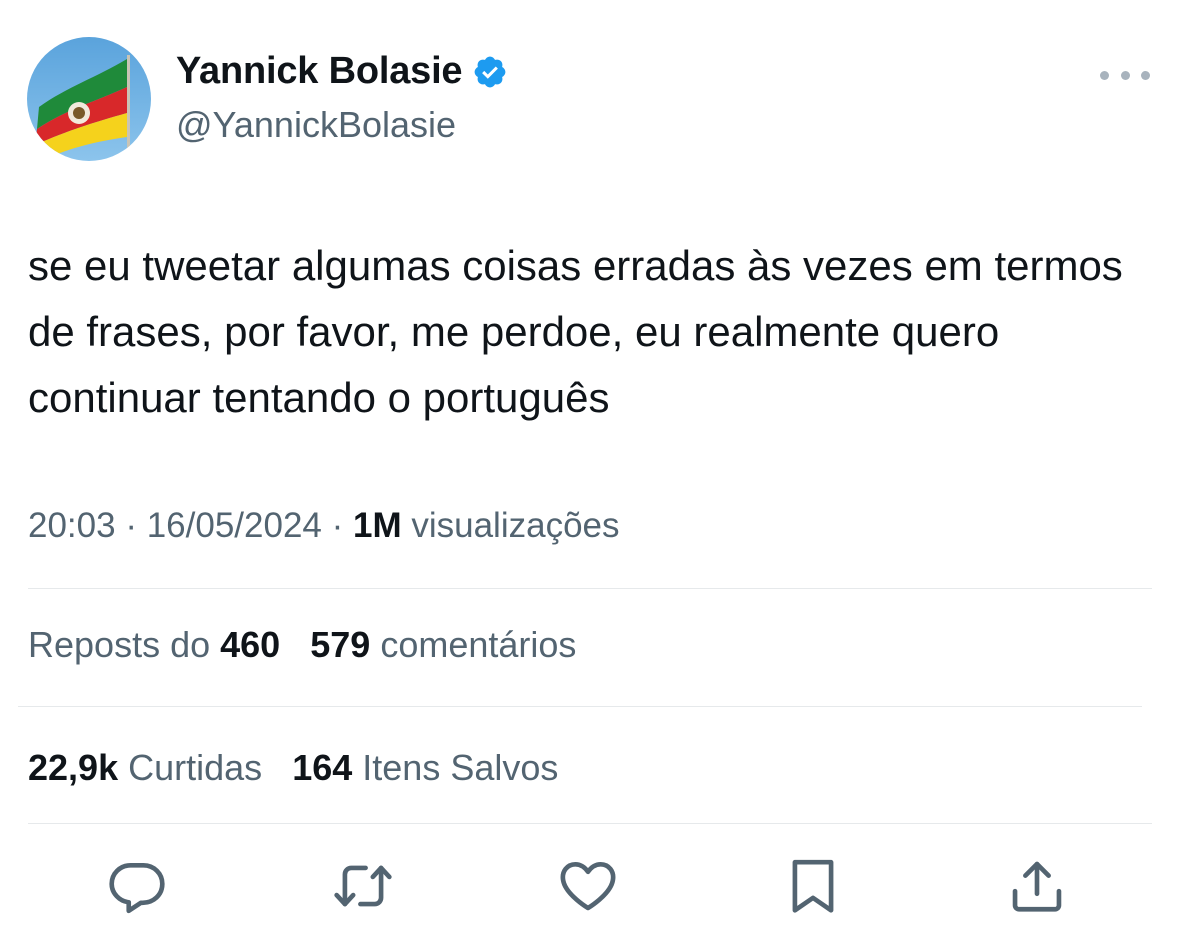 The height and width of the screenshot is (947, 1179). I want to click on tweet-meta: 20:03 · 16/05/2024 · 1M visualizações, so click(324, 526).